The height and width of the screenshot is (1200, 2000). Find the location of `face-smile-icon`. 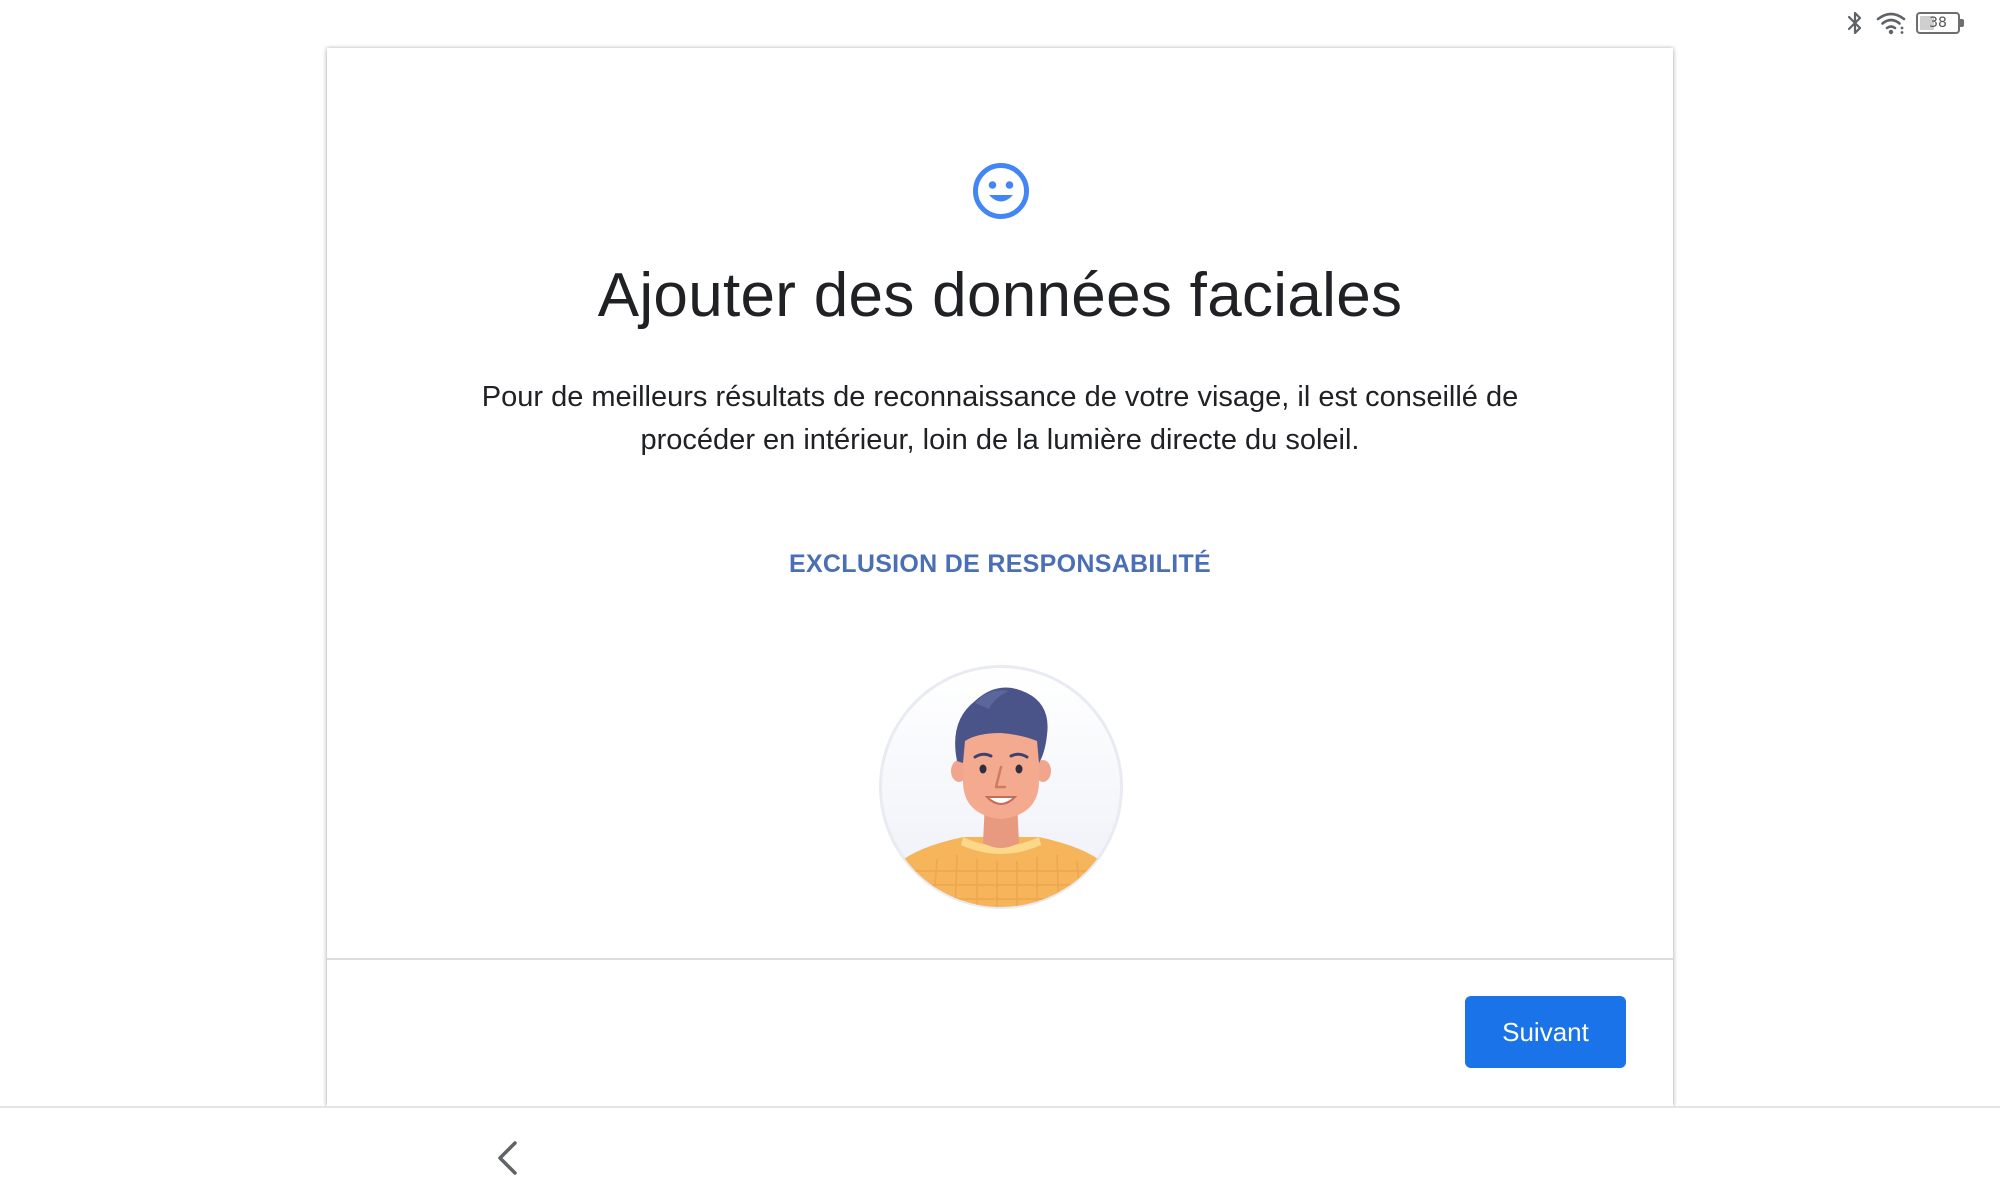

face-smile-icon is located at coordinates (1001, 191).